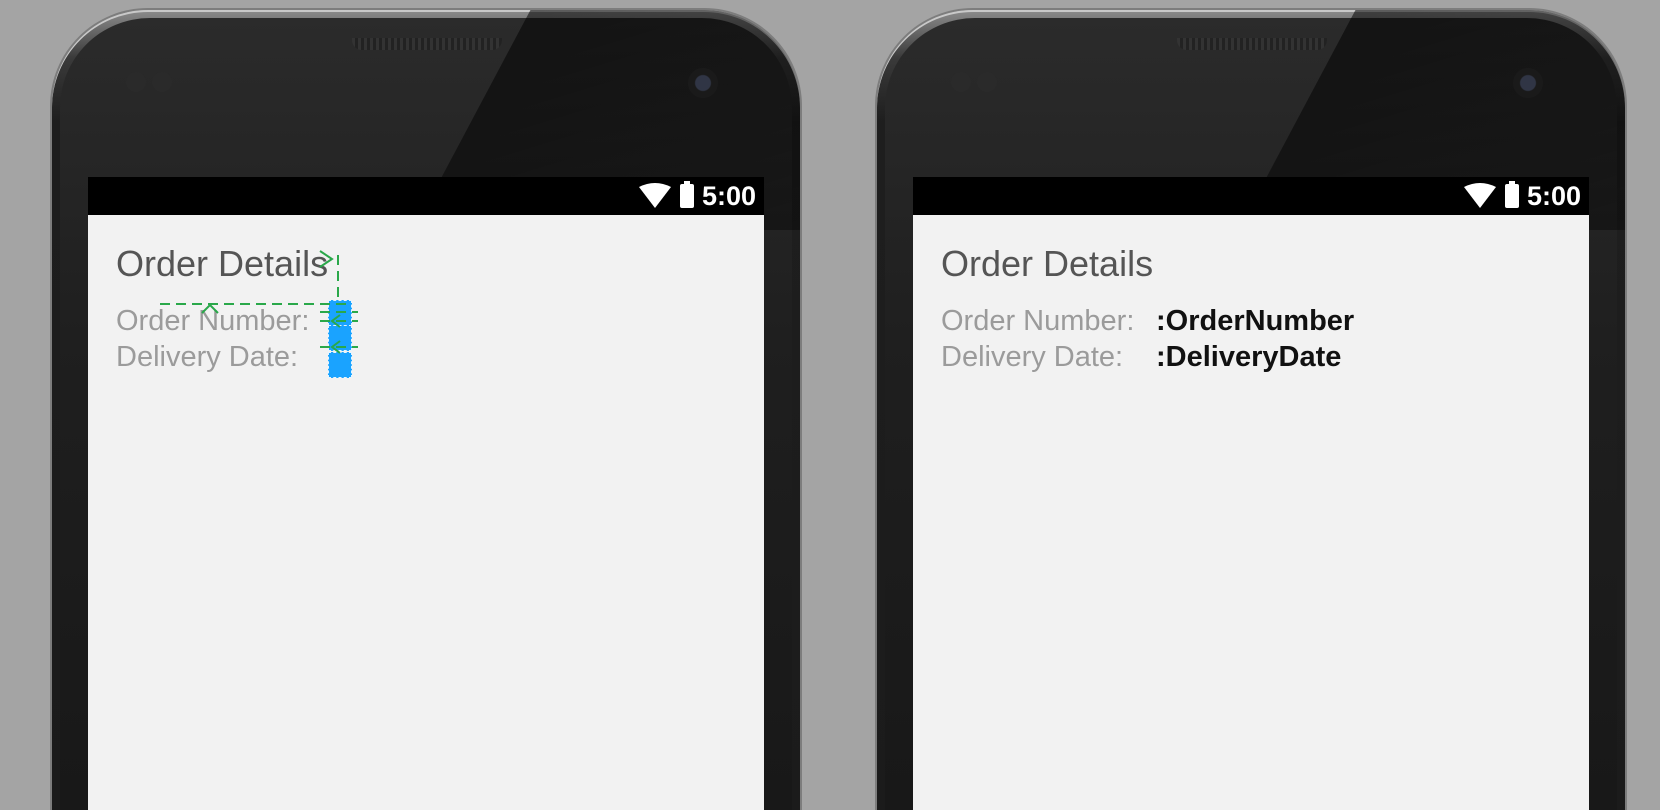  What do you see at coordinates (271, 302) in the screenshot?
I see `arrow-icon` at bounding box center [271, 302].